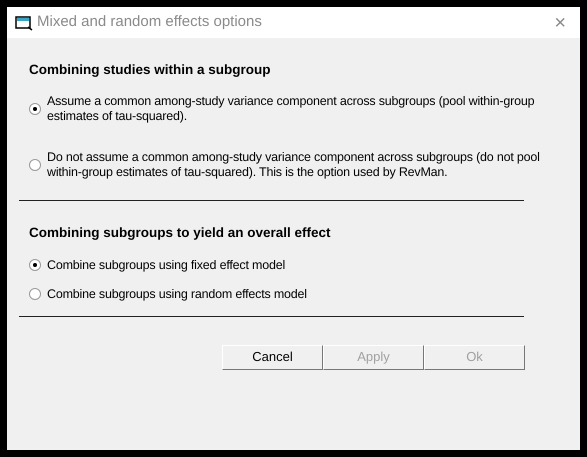  What do you see at coordinates (272, 357) in the screenshot?
I see `dialog-button: Cancel` at bounding box center [272, 357].